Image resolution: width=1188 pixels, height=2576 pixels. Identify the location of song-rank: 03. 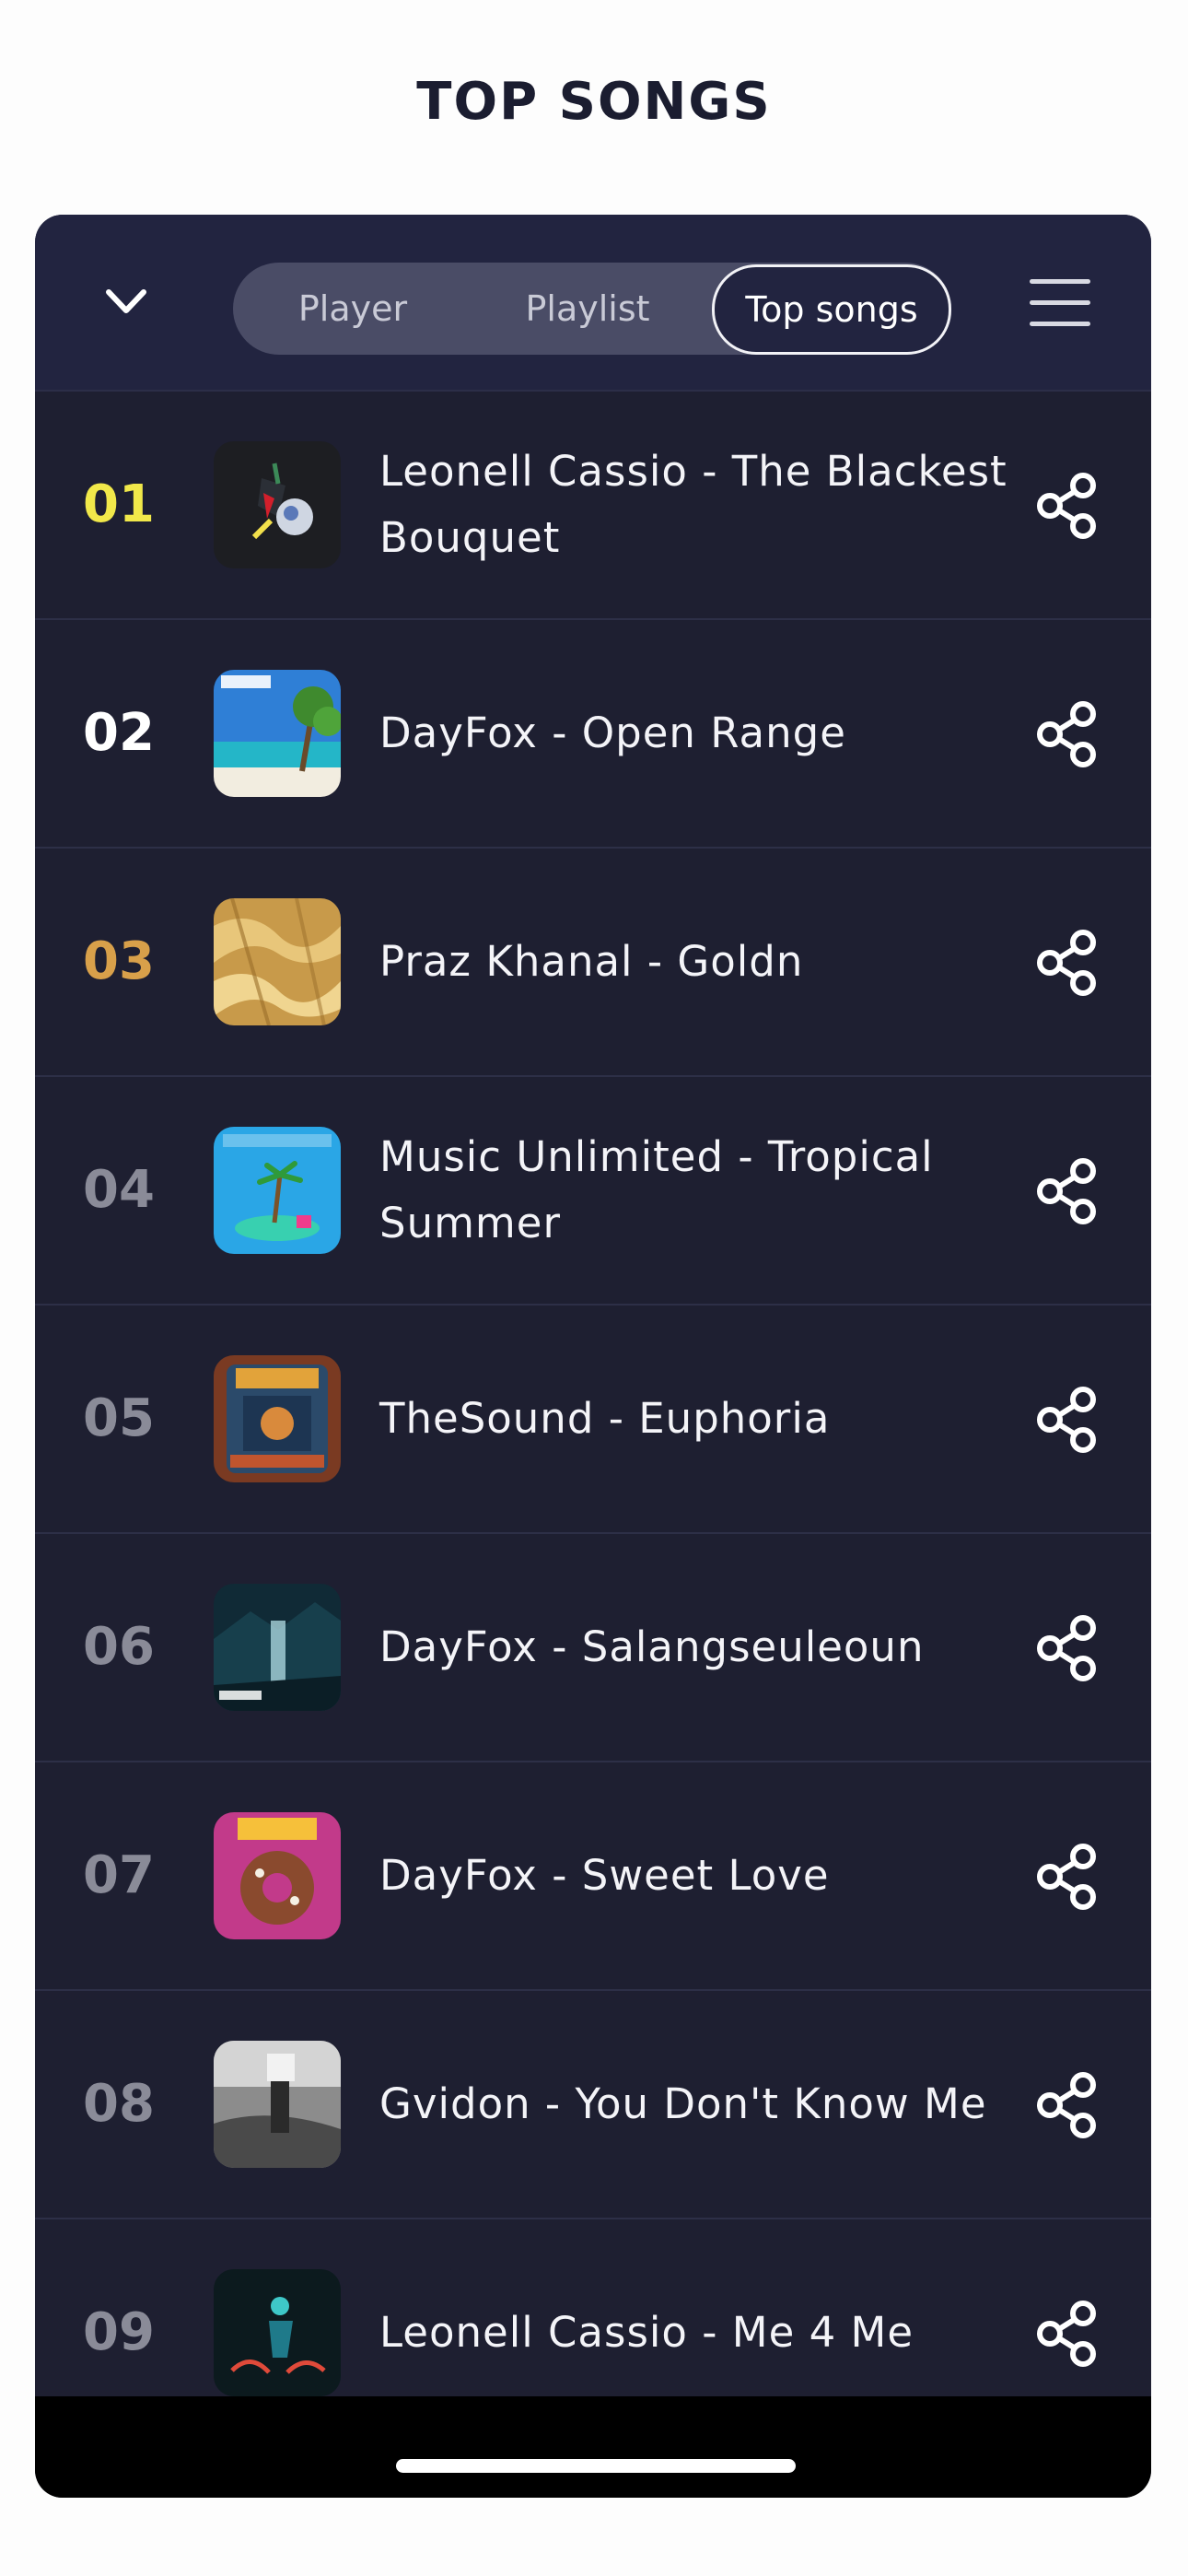
(119, 961).